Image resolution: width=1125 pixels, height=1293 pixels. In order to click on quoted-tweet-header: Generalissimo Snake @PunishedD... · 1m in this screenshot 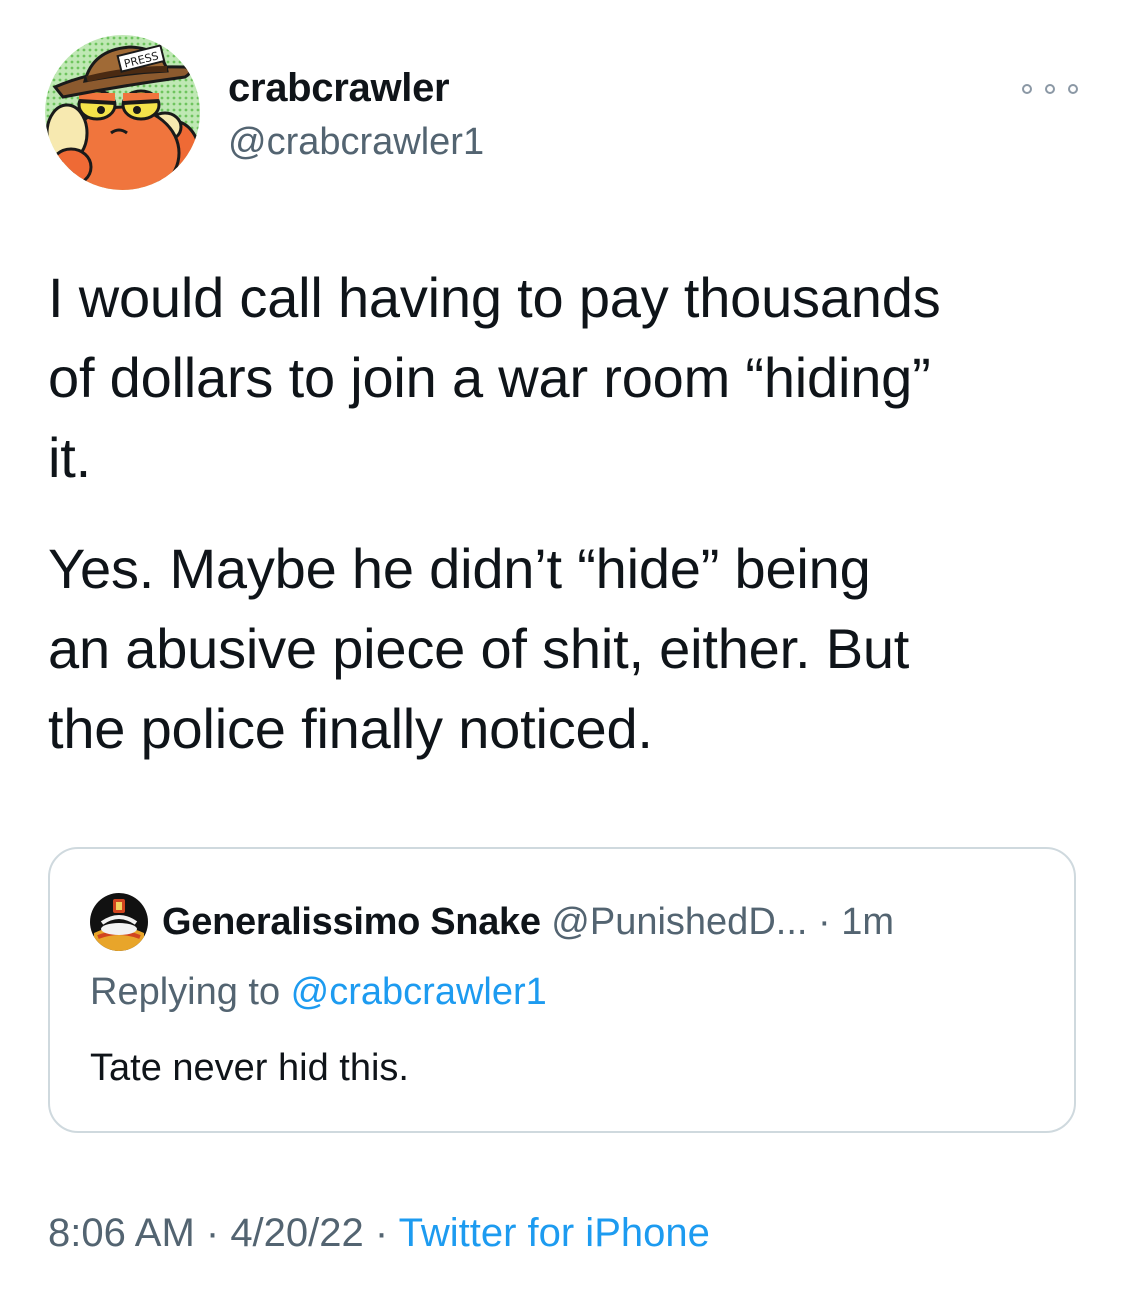, I will do `click(528, 922)`.